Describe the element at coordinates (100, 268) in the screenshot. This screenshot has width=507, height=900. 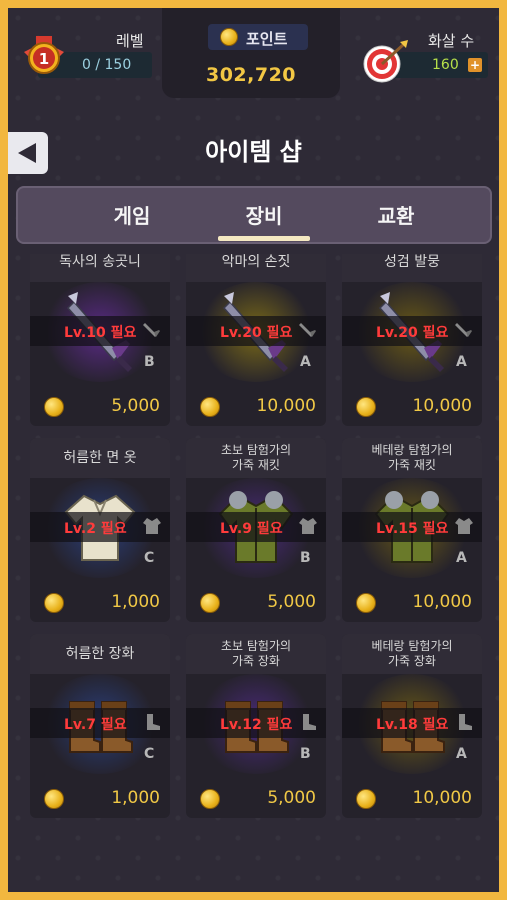
I see `item-name: 독사의 송곳니` at that location.